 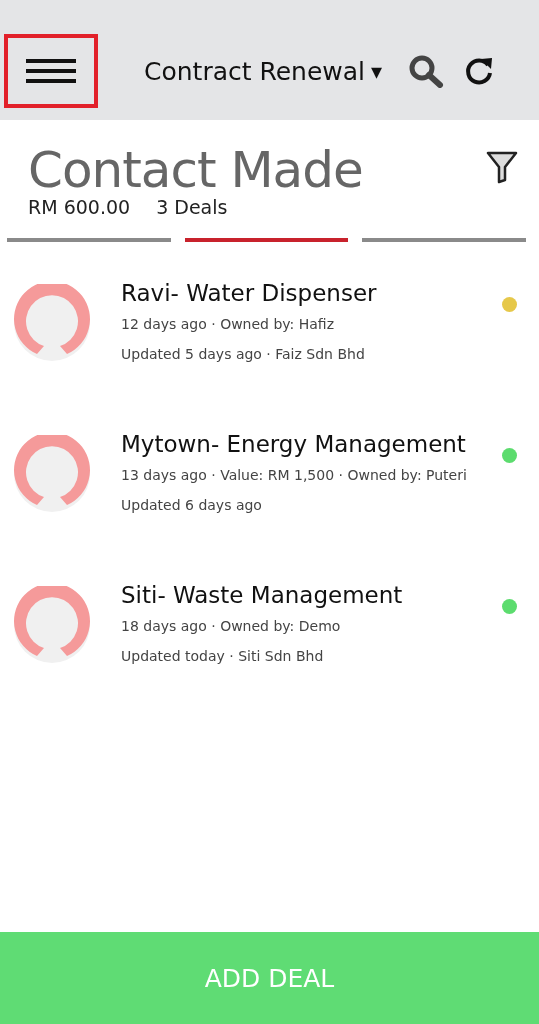 What do you see at coordinates (502, 167) in the screenshot?
I see `filter-icon` at bounding box center [502, 167].